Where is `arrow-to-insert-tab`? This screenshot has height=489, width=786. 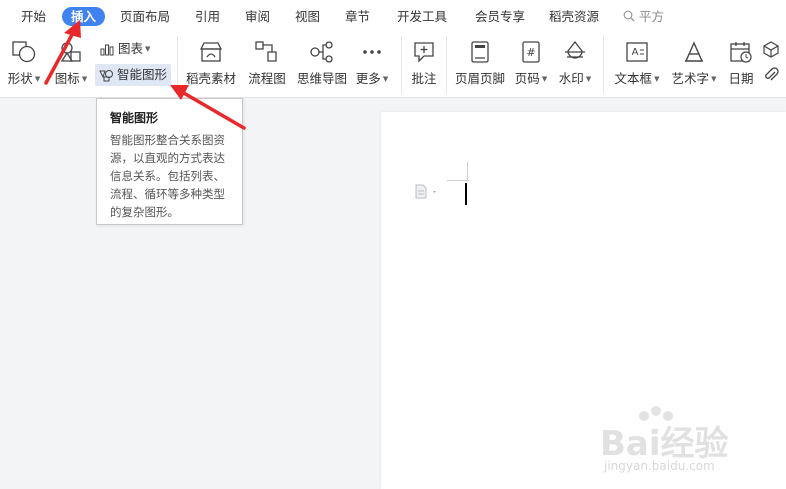 arrow-to-insert-tab is located at coordinates (62, 52).